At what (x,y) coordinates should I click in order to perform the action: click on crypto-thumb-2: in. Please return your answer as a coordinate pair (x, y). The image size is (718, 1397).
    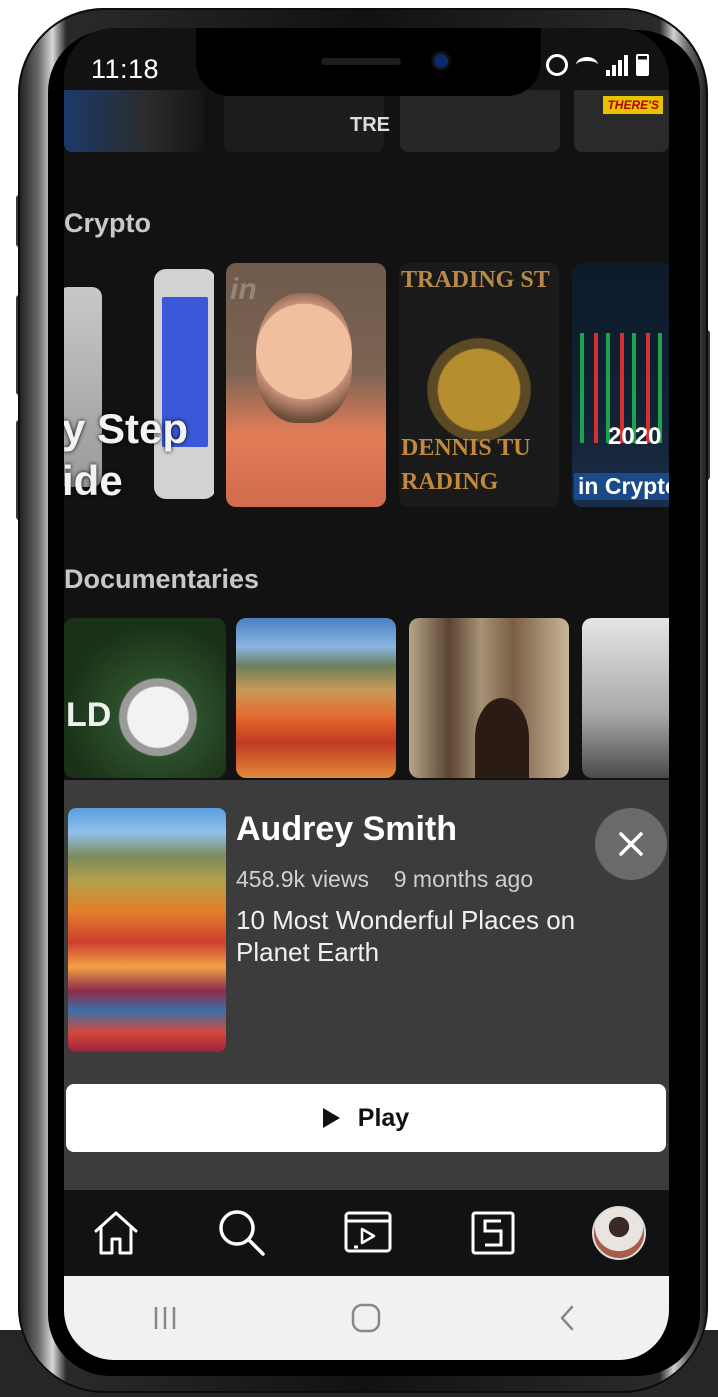
    Looking at the image, I should click on (306, 385).